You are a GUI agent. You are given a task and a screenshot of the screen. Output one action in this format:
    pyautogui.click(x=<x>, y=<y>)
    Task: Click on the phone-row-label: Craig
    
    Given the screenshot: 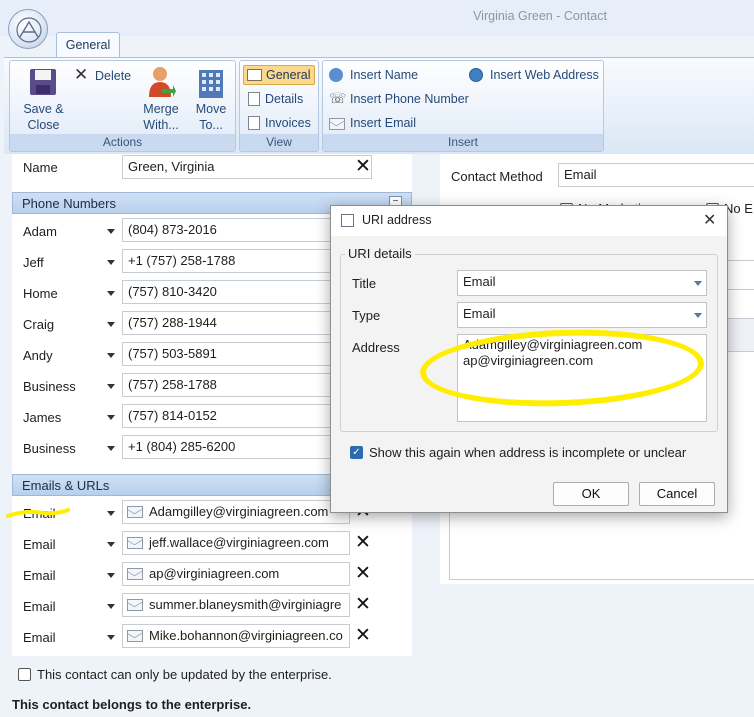 What is the action you would take?
    pyautogui.click(x=39, y=324)
    